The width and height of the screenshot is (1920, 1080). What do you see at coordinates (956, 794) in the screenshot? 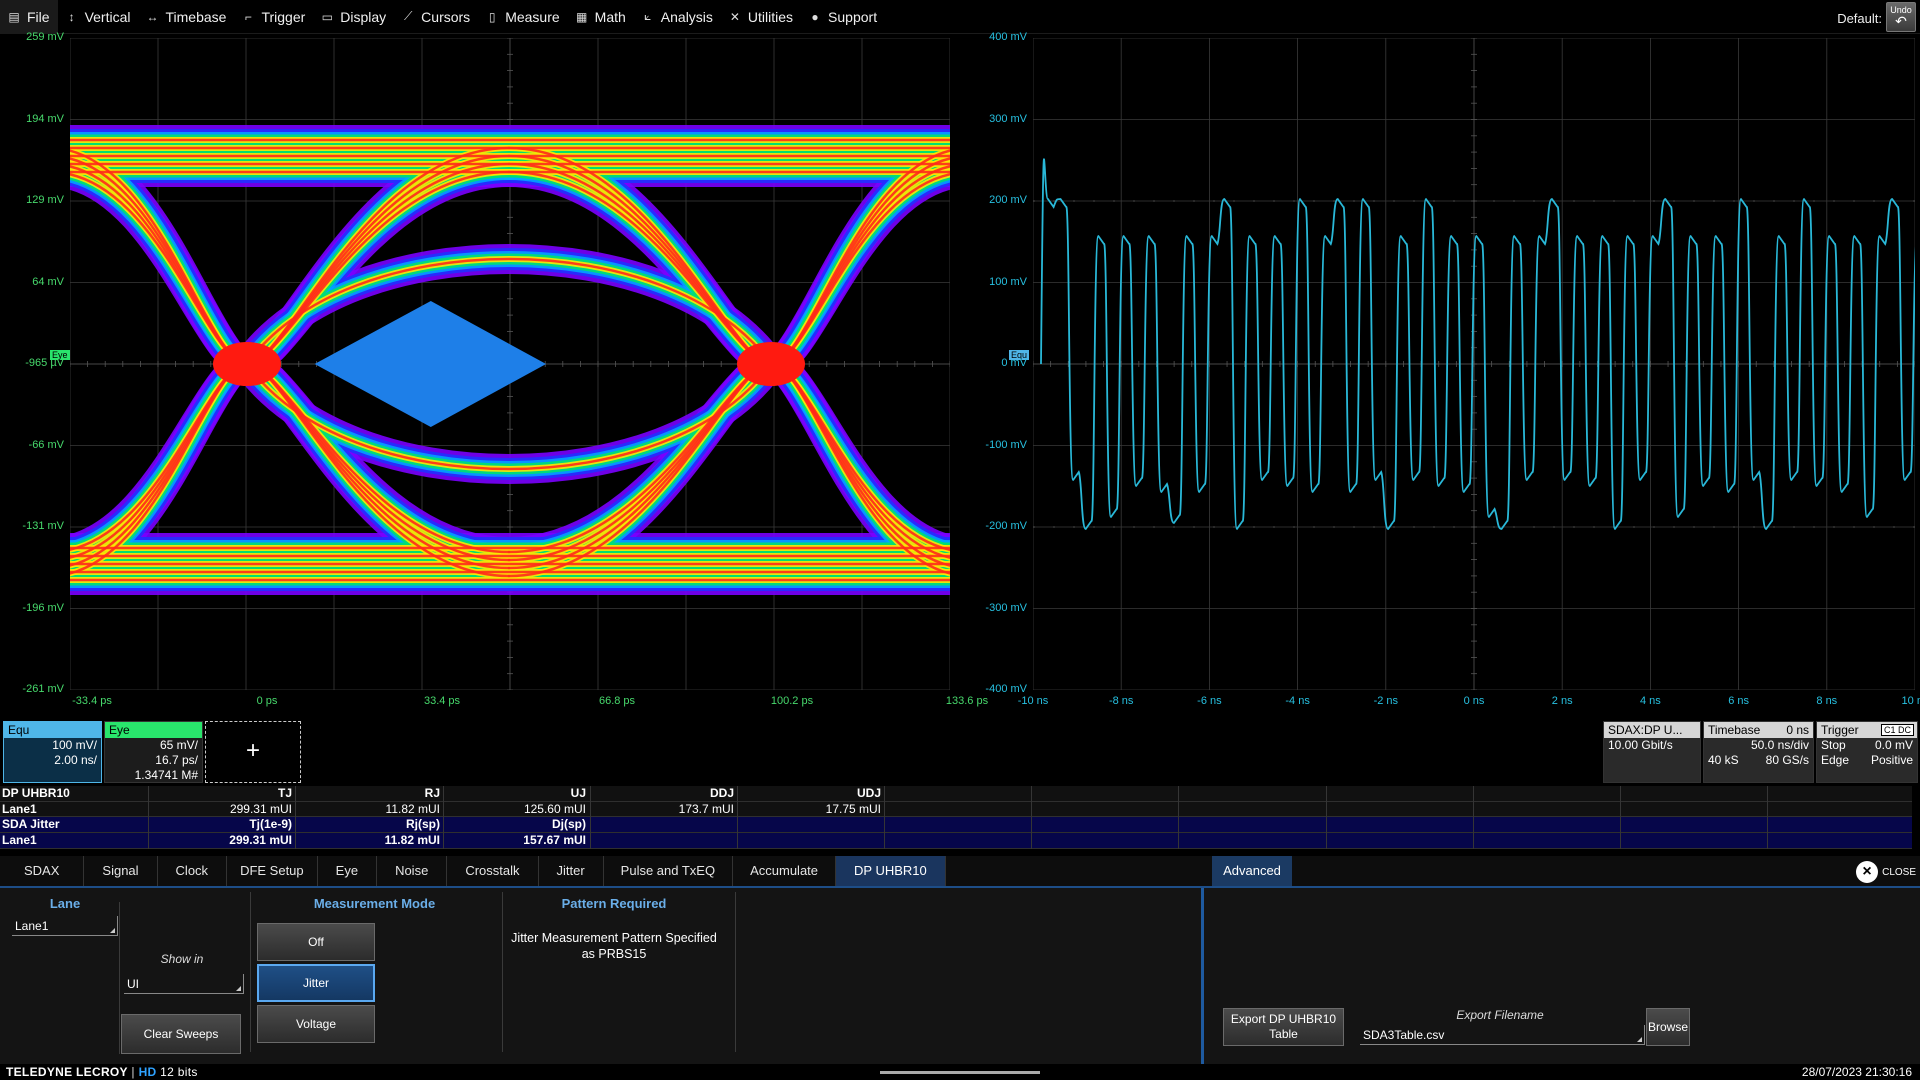
I see `table-row: DP UHBR10 TJ RJ UJ DDJ UDJ` at bounding box center [956, 794].